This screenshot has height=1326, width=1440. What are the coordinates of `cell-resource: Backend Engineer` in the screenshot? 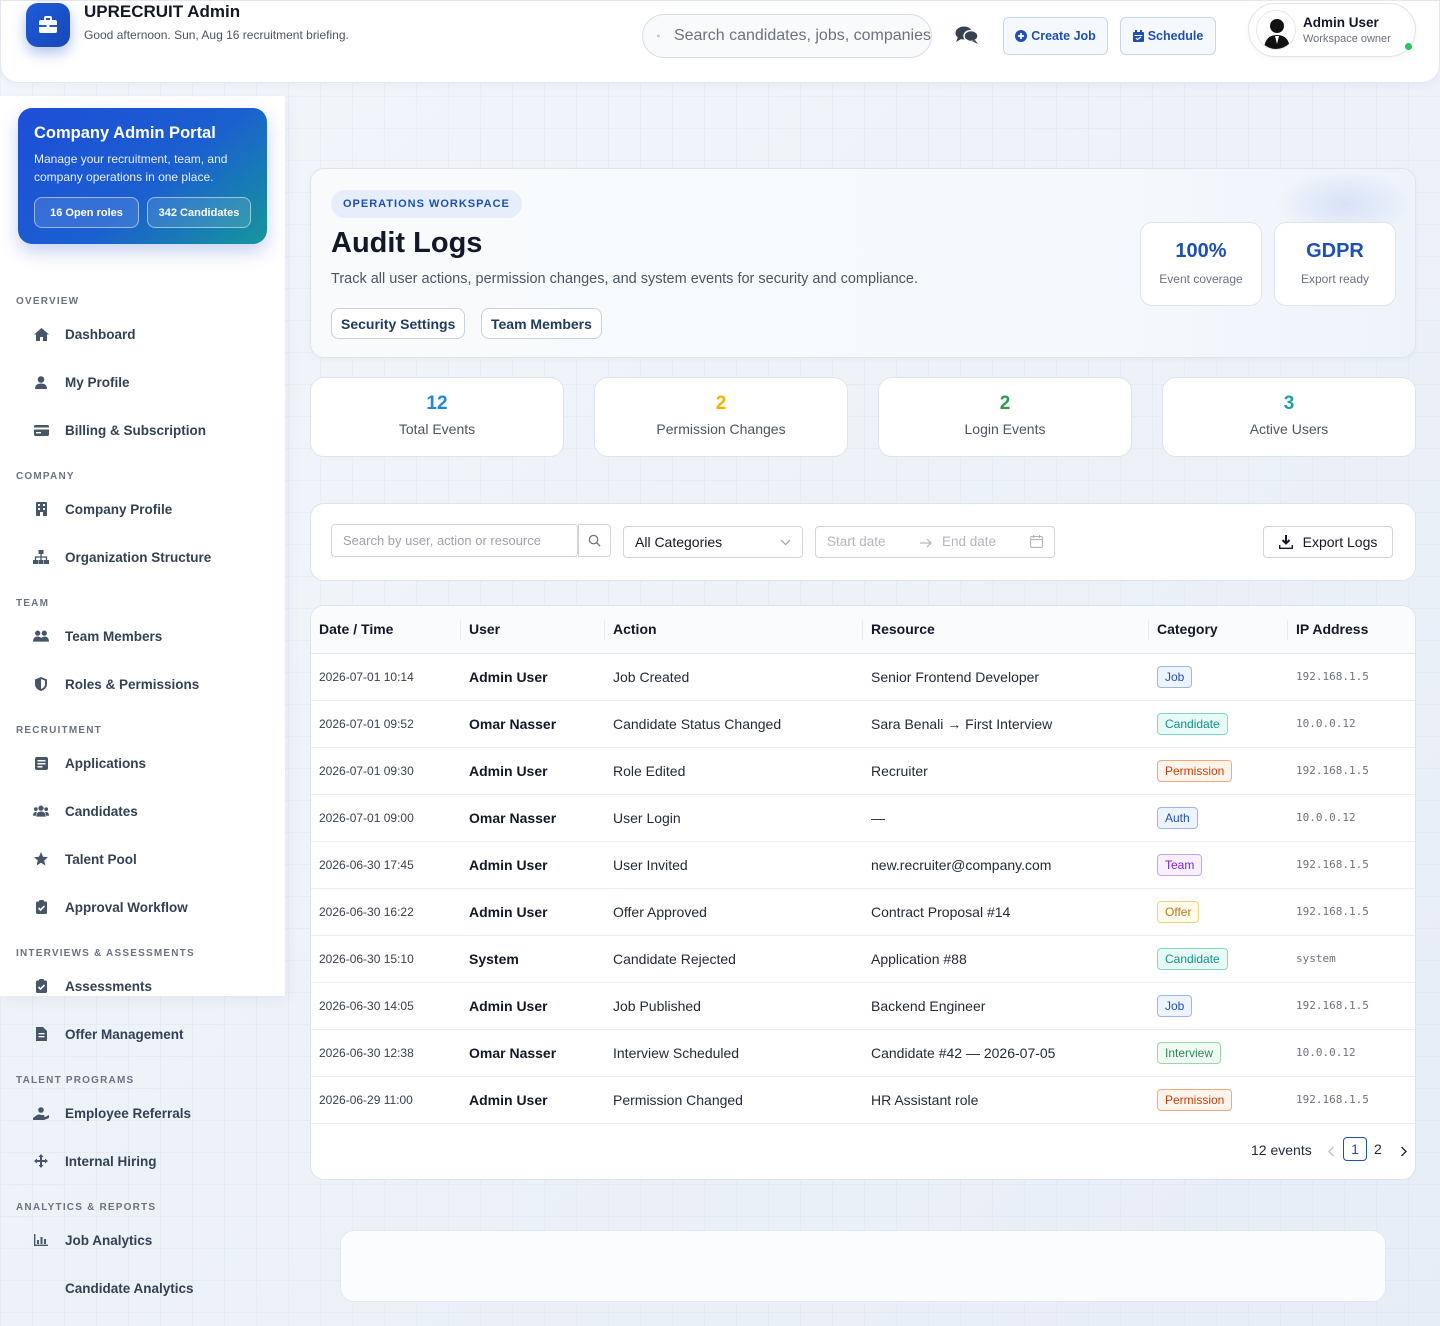 It's located at (1006, 1006).